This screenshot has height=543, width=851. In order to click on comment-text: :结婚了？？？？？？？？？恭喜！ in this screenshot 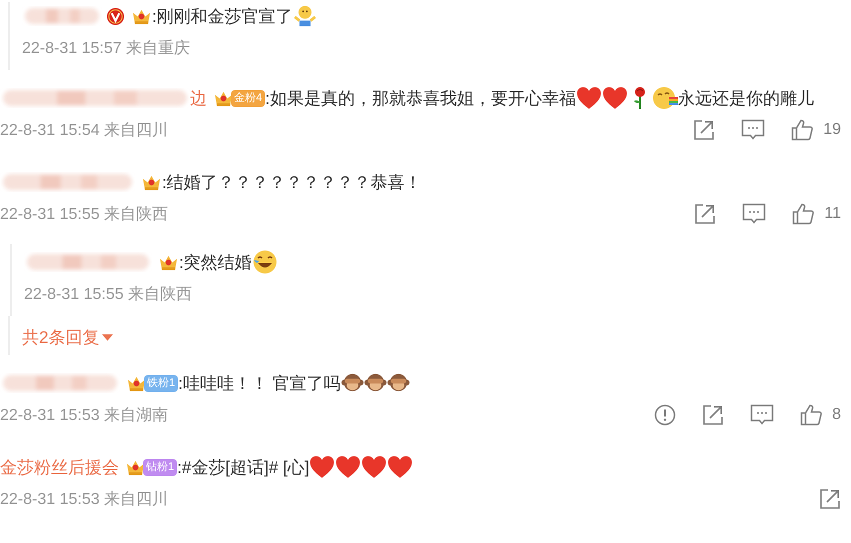, I will do `click(292, 183)`.